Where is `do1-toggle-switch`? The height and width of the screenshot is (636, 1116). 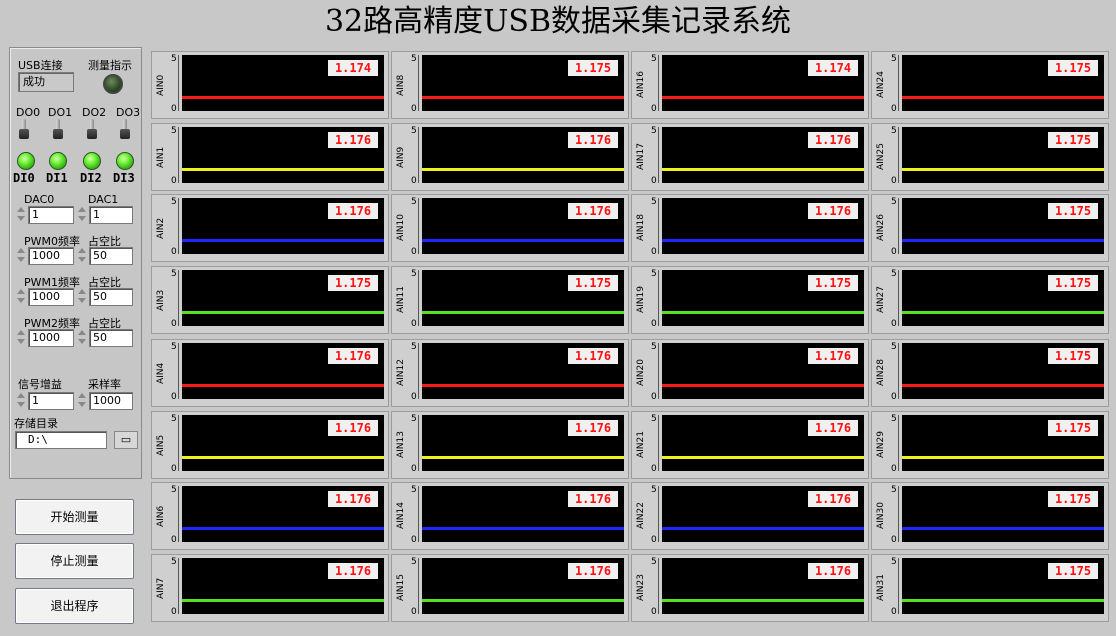 do1-toggle-switch is located at coordinates (58, 129).